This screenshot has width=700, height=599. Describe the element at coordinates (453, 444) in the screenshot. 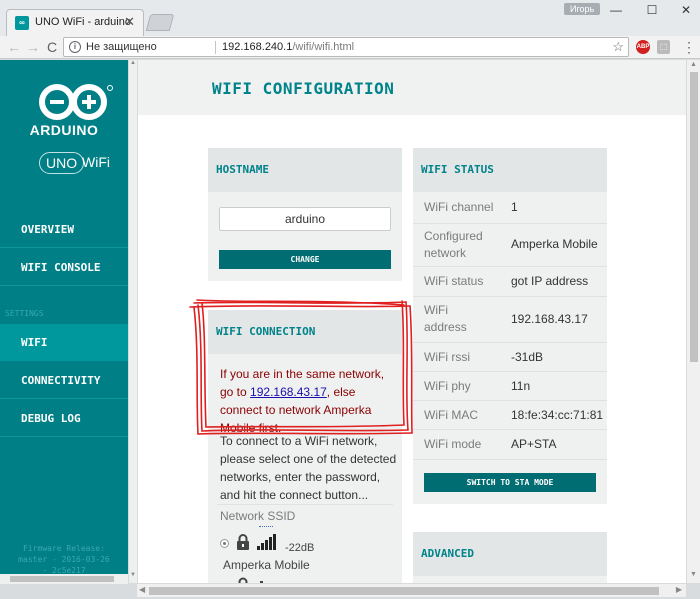

I see `status-key: WiFi mode` at that location.